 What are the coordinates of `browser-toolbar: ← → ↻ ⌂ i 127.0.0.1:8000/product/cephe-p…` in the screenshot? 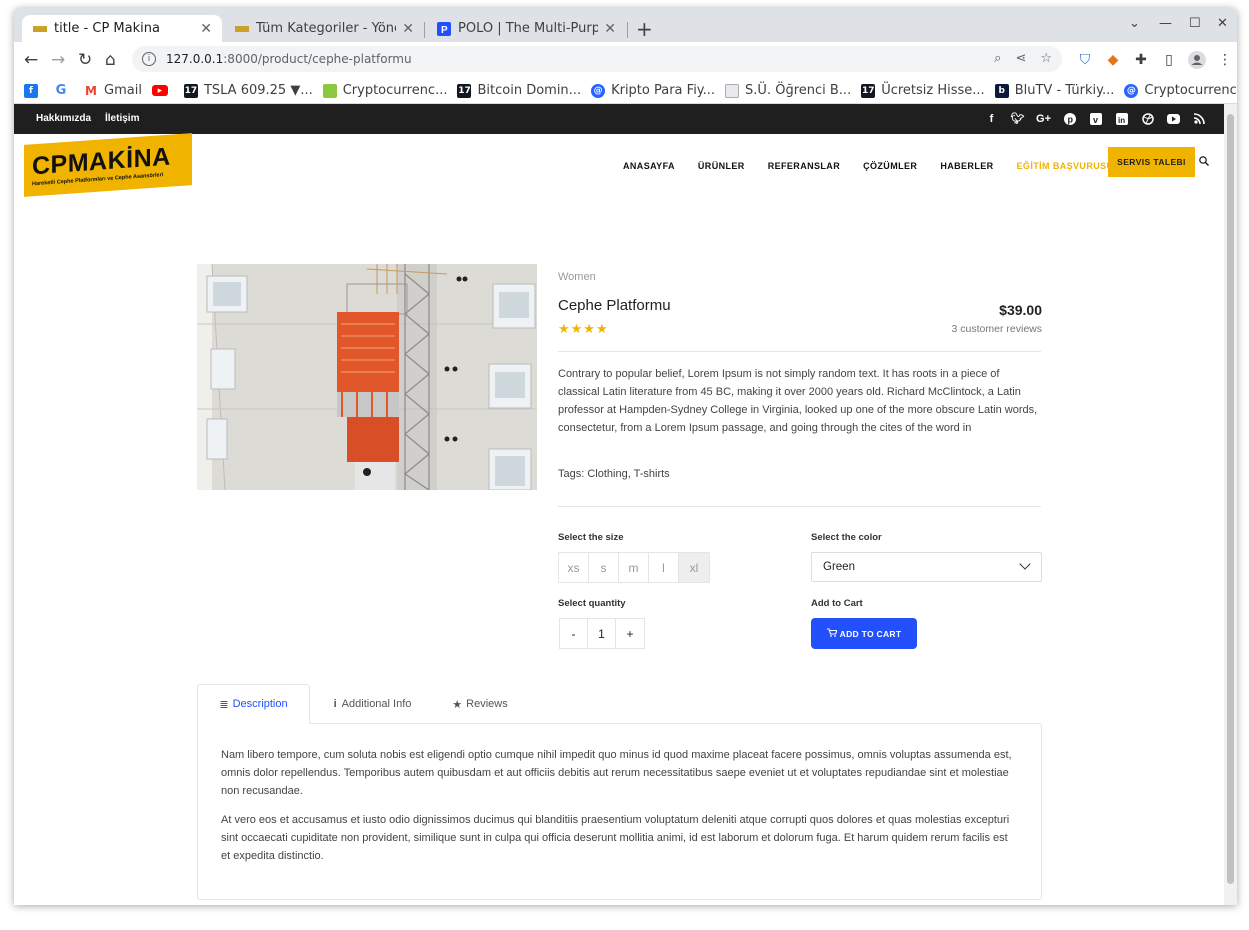 It's located at (625, 60).